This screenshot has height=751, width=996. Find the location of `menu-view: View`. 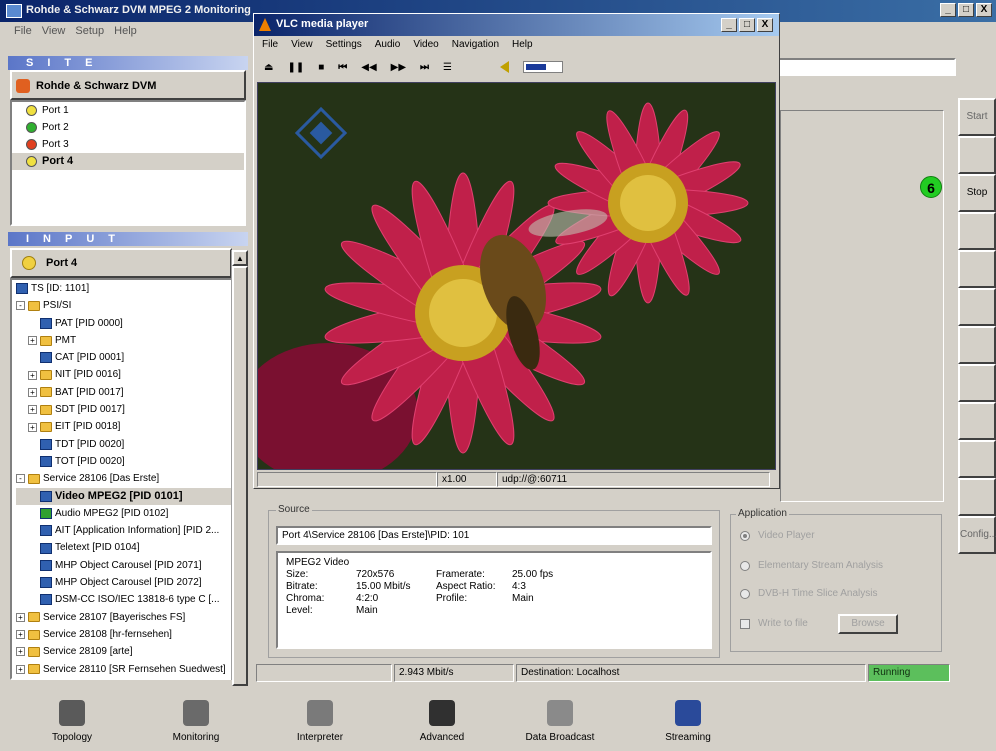

menu-view: View is located at coordinates (54, 33).